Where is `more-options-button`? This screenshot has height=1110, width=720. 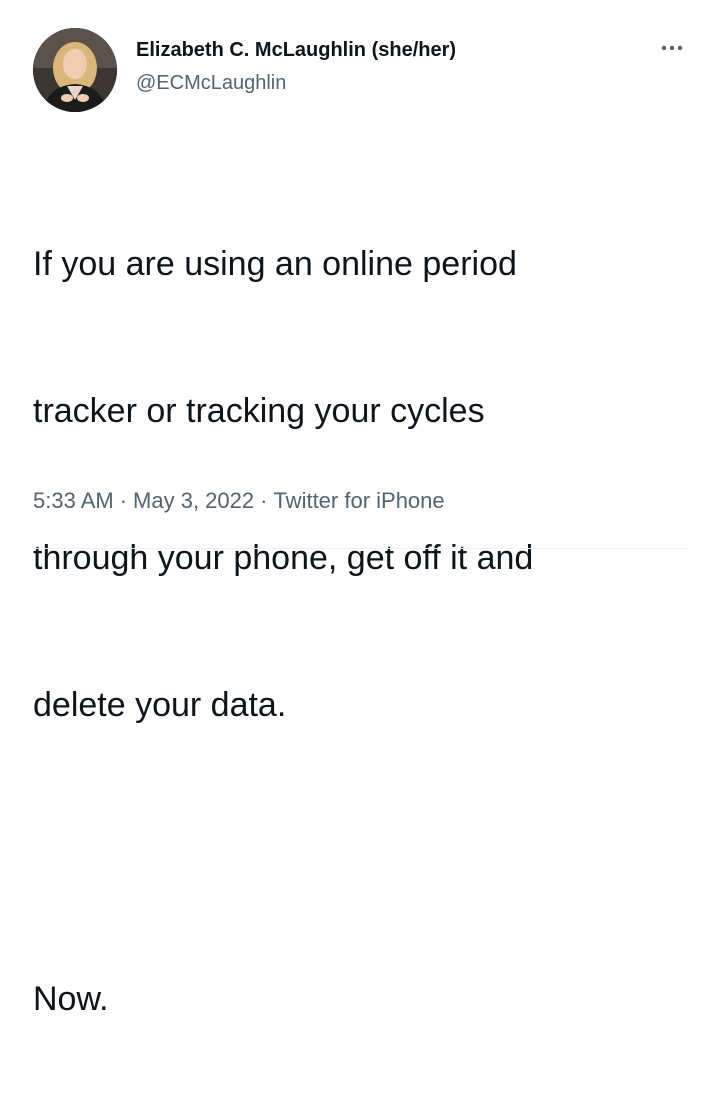 more-options-button is located at coordinates (672, 48).